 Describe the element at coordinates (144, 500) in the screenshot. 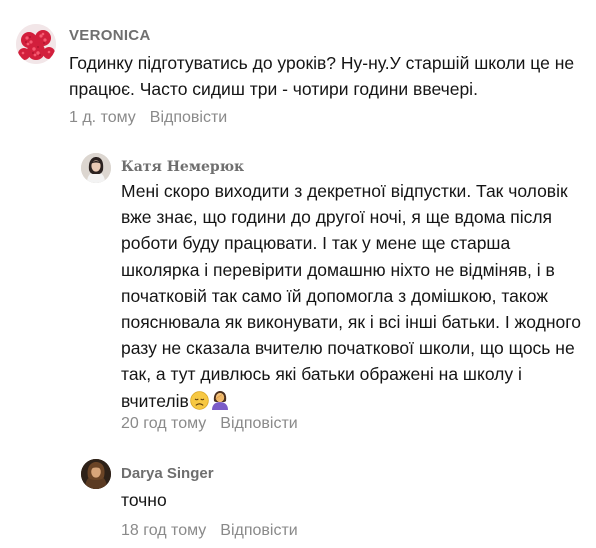

I see `comment-text: точно` at that location.